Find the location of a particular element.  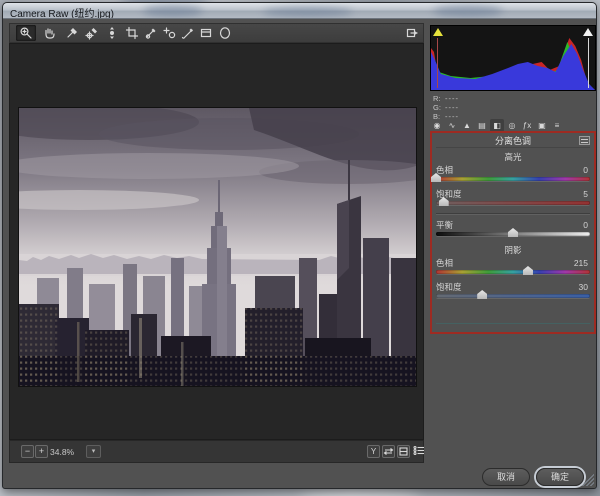

rgb-readout: R: ---- G: ---- B: ---- is located at coordinates (446, 107).